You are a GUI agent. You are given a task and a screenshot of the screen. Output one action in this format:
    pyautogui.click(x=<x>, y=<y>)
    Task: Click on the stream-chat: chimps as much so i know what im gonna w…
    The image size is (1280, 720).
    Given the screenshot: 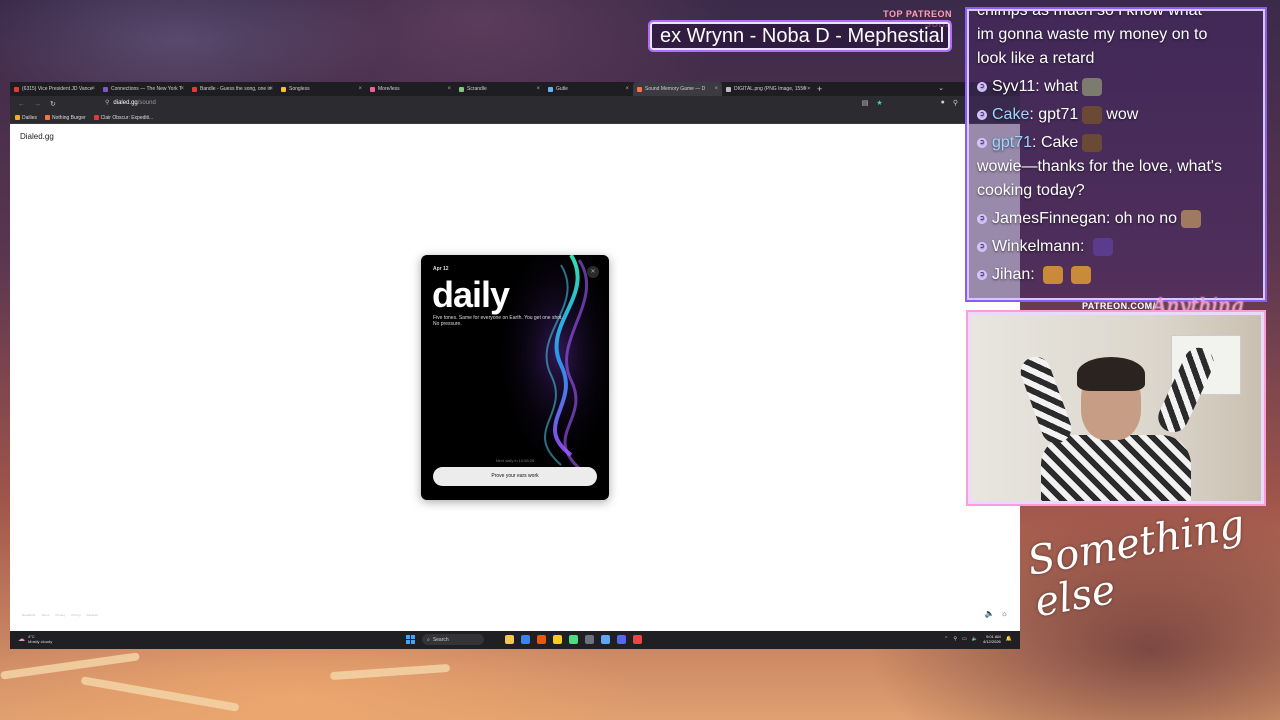 What is the action you would take?
    pyautogui.click(x=1116, y=154)
    